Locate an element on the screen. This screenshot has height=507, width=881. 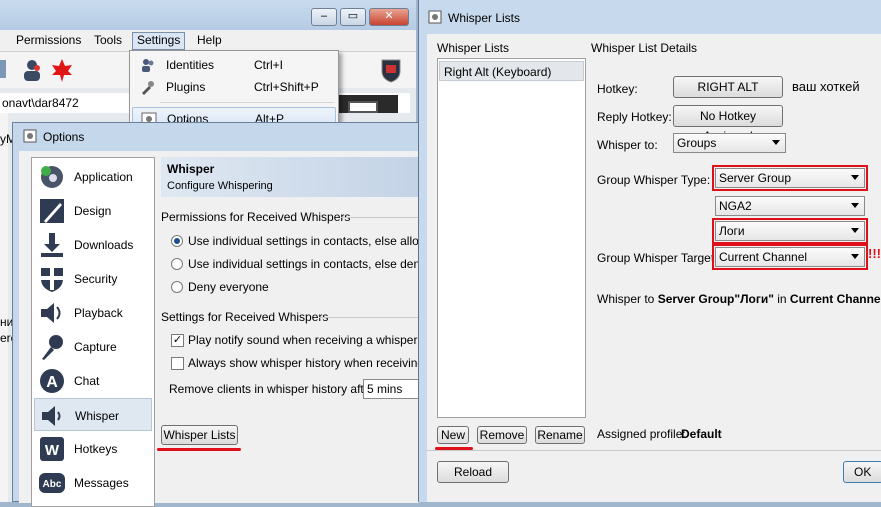
security-icon is located at coordinates (52, 280).